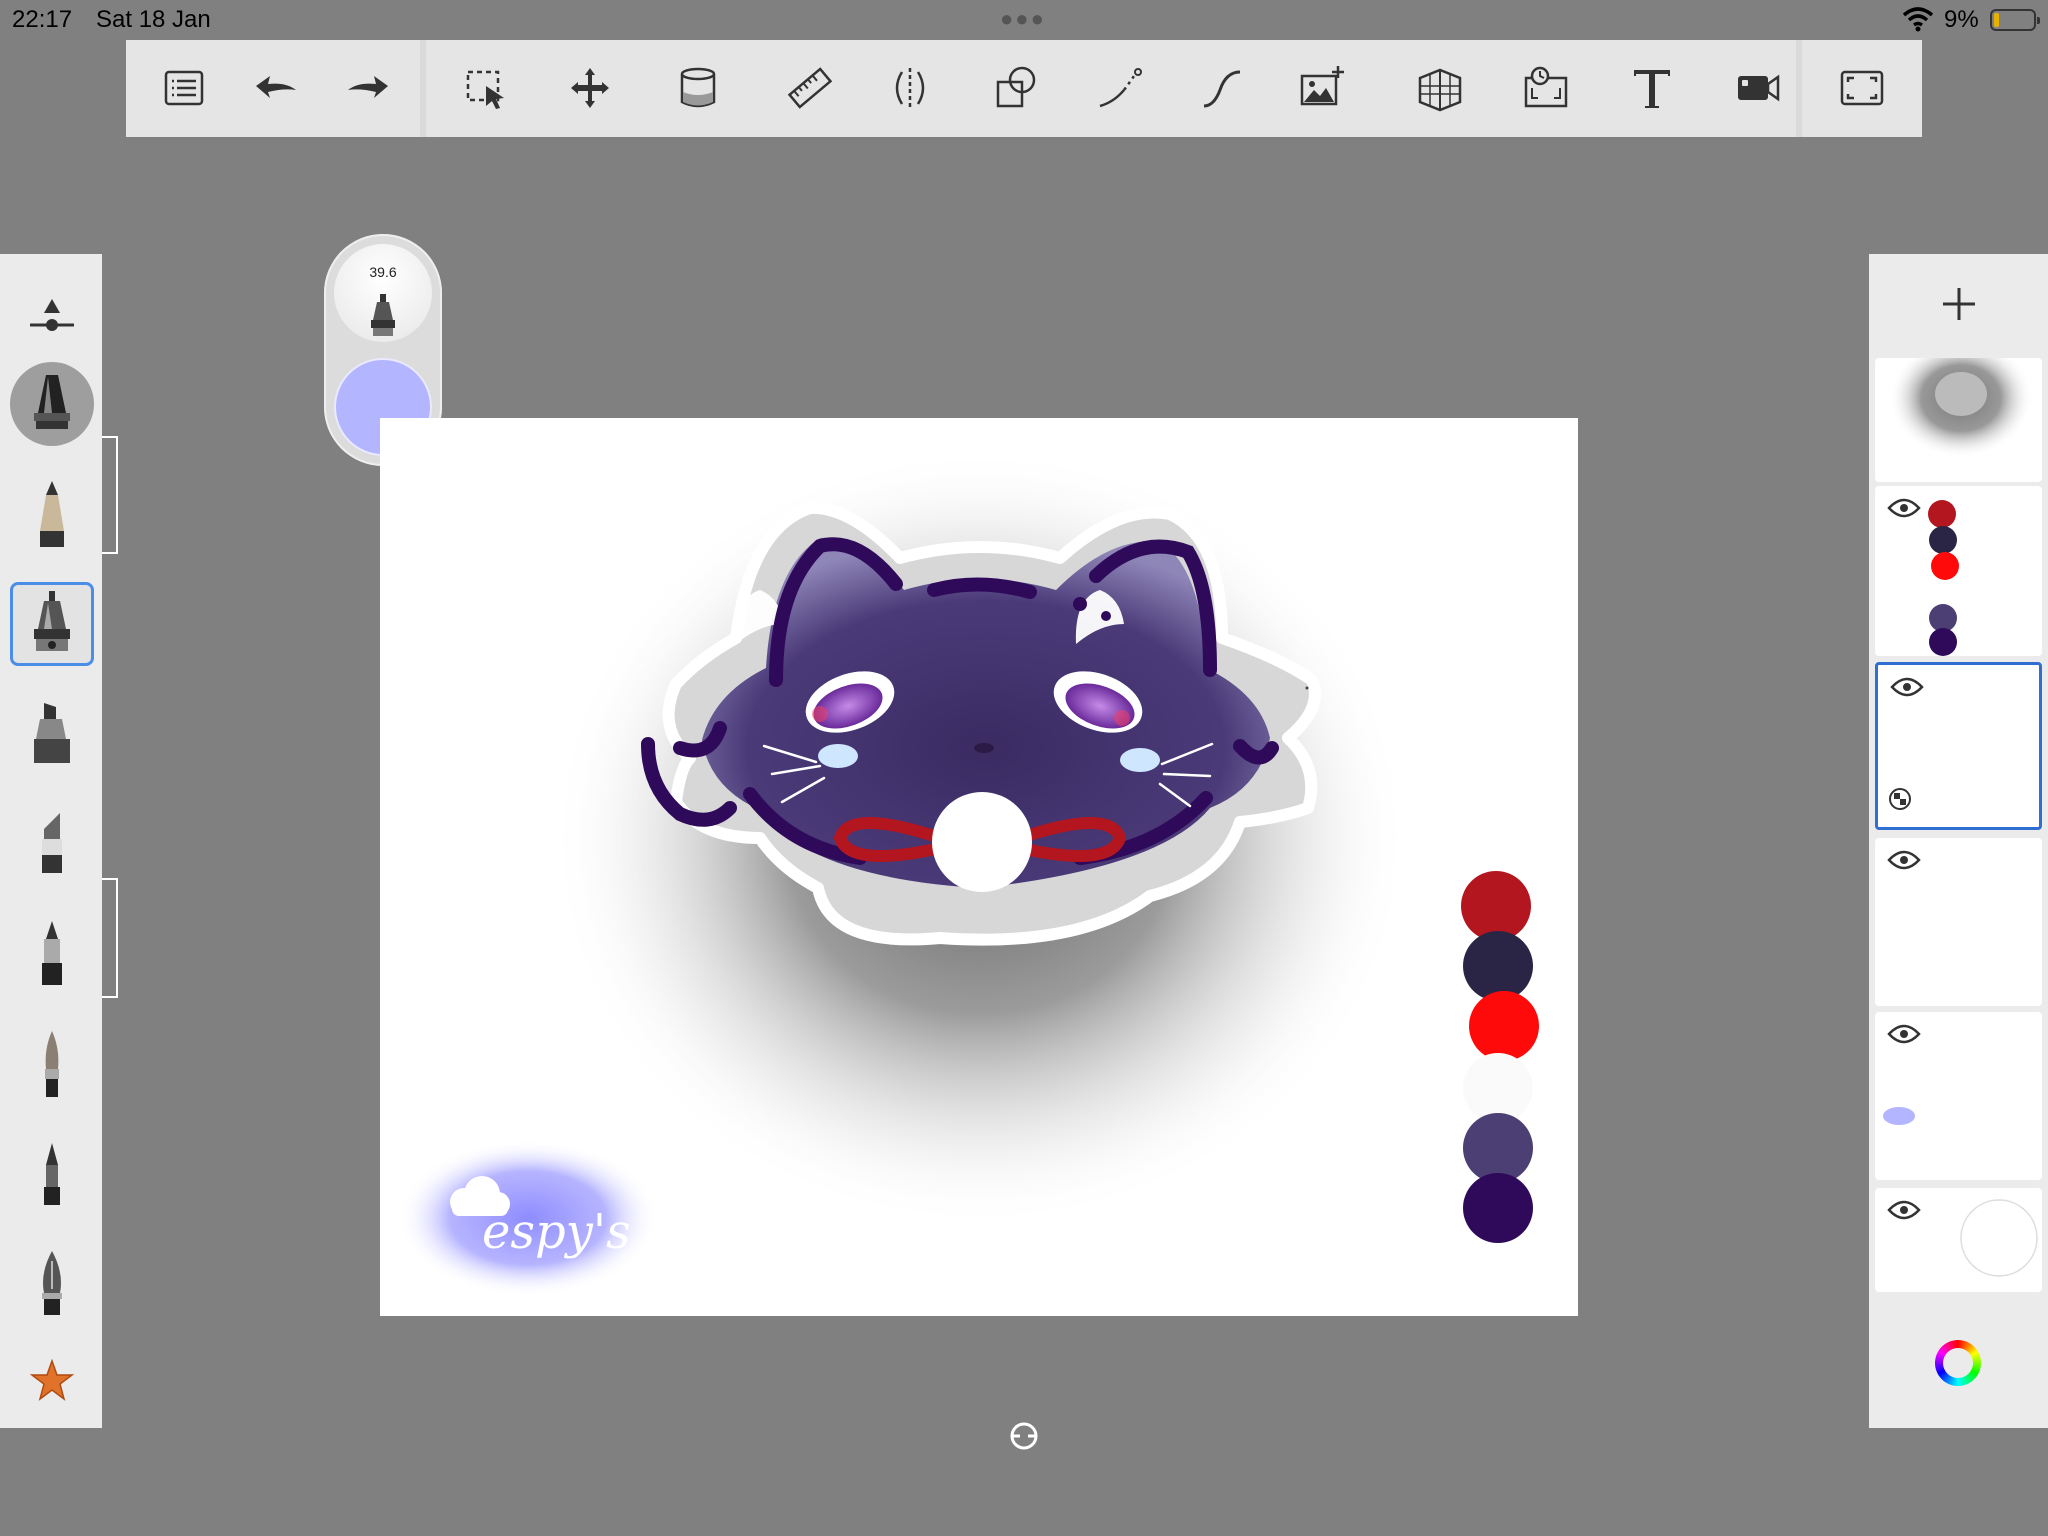 This screenshot has width=2048, height=1536. I want to click on layer-thumbnail-background, so click(1958, 1240).